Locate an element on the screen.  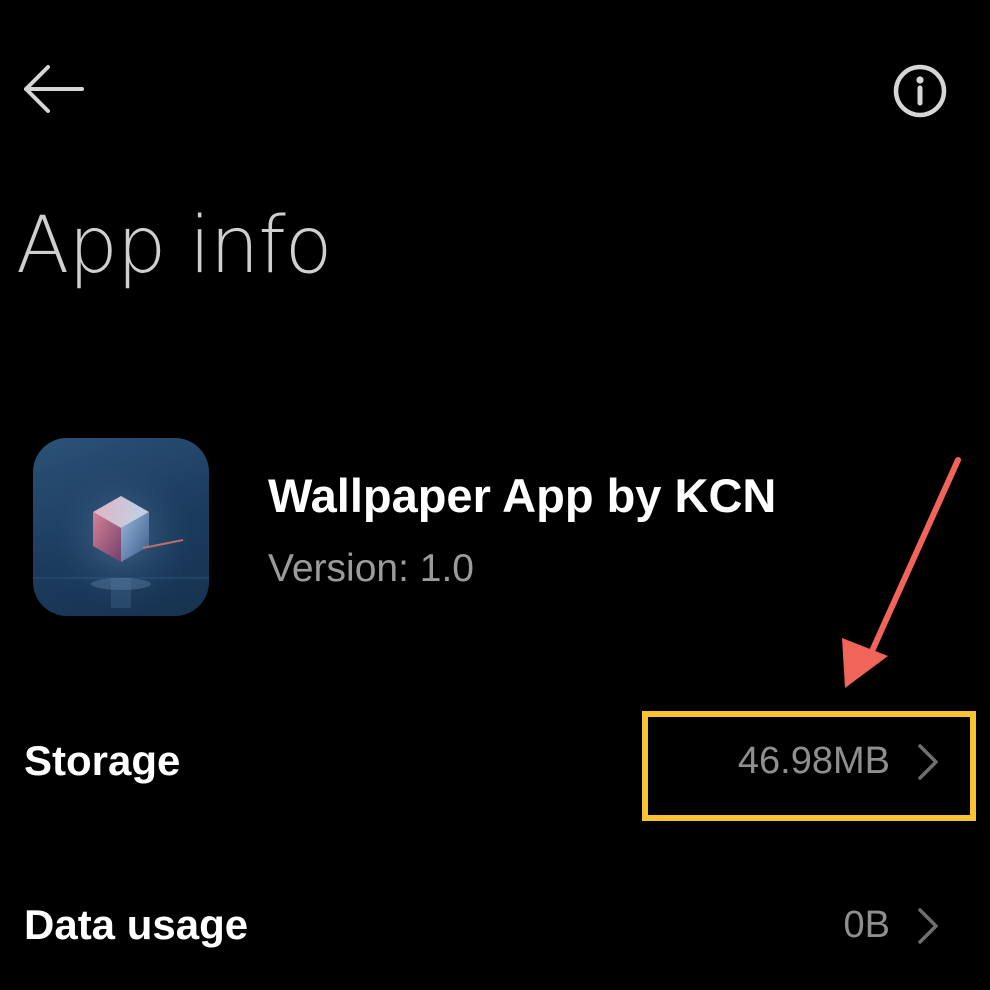
storage-label: Storage is located at coordinates (102, 760).